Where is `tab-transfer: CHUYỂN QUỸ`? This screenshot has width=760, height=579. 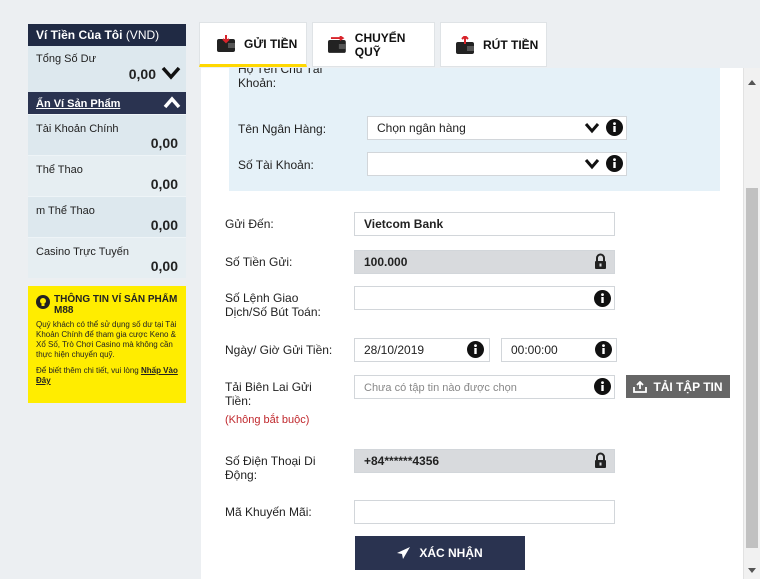 tab-transfer: CHUYỂN QUỸ is located at coordinates (373, 44).